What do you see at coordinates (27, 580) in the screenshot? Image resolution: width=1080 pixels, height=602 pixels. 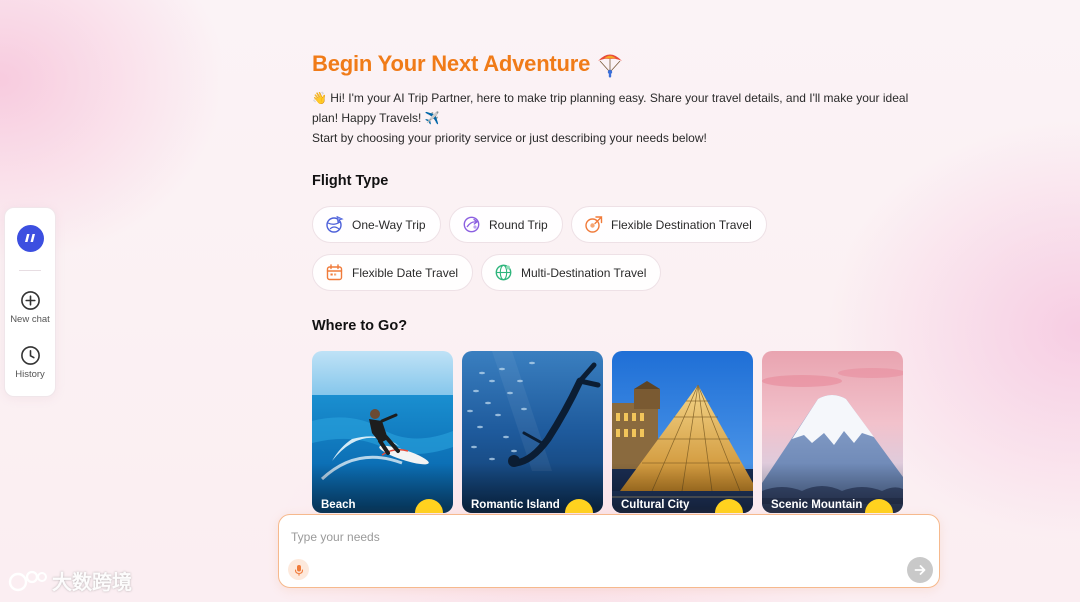 I see `watermark-logo-icon` at bounding box center [27, 580].